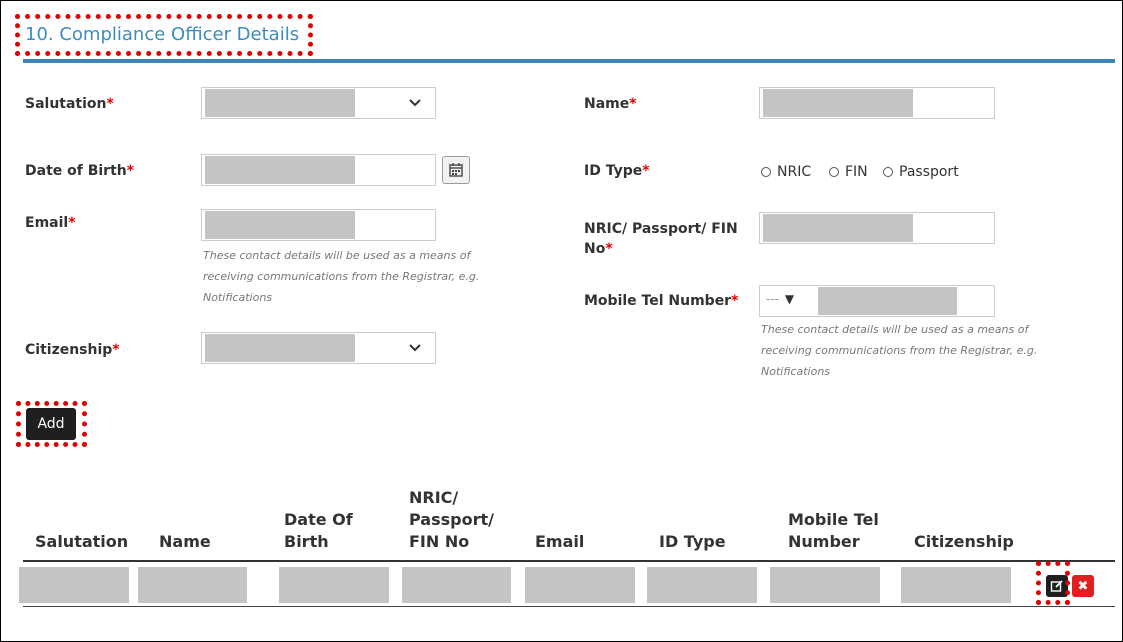 The width and height of the screenshot is (1123, 642). Describe the element at coordinates (80, 171) in the screenshot. I see `dob-label: Date of Birth*` at that location.